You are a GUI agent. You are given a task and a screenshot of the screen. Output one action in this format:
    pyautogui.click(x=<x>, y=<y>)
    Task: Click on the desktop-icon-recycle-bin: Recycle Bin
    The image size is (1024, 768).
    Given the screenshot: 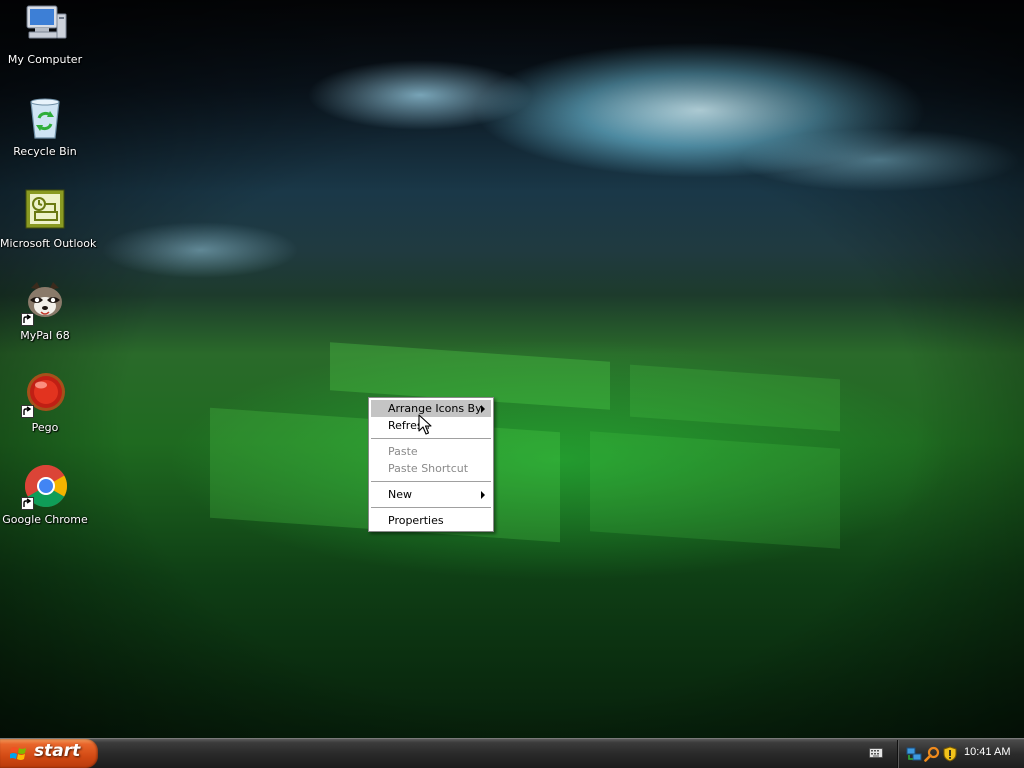 What is the action you would take?
    pyautogui.click(x=45, y=126)
    